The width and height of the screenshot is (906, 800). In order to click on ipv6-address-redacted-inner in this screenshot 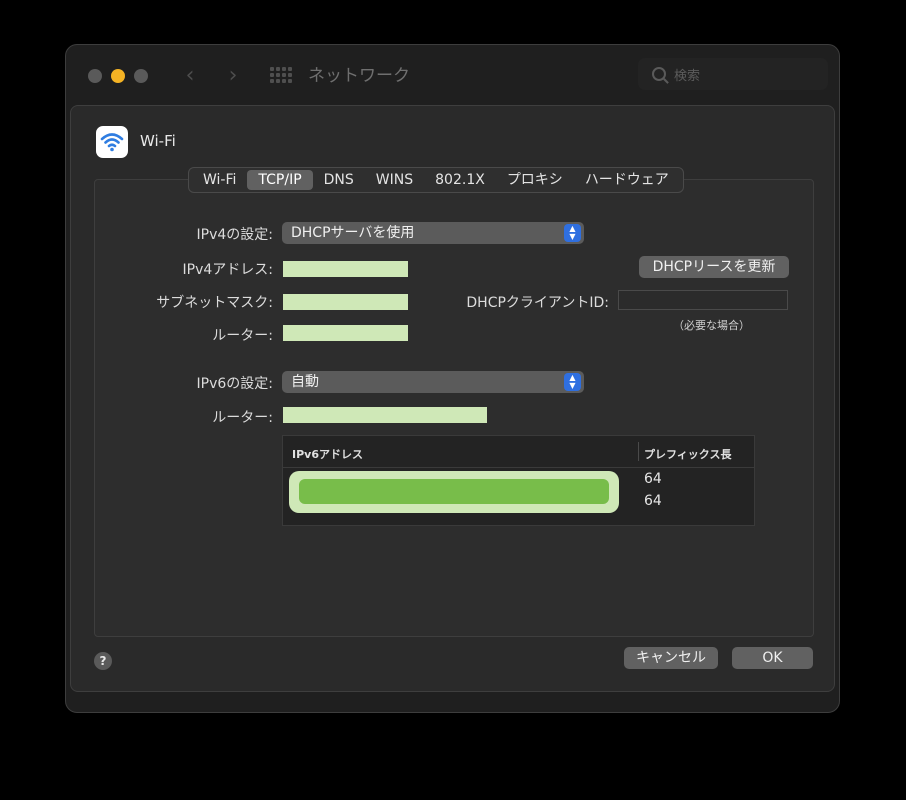, I will do `click(454, 491)`.